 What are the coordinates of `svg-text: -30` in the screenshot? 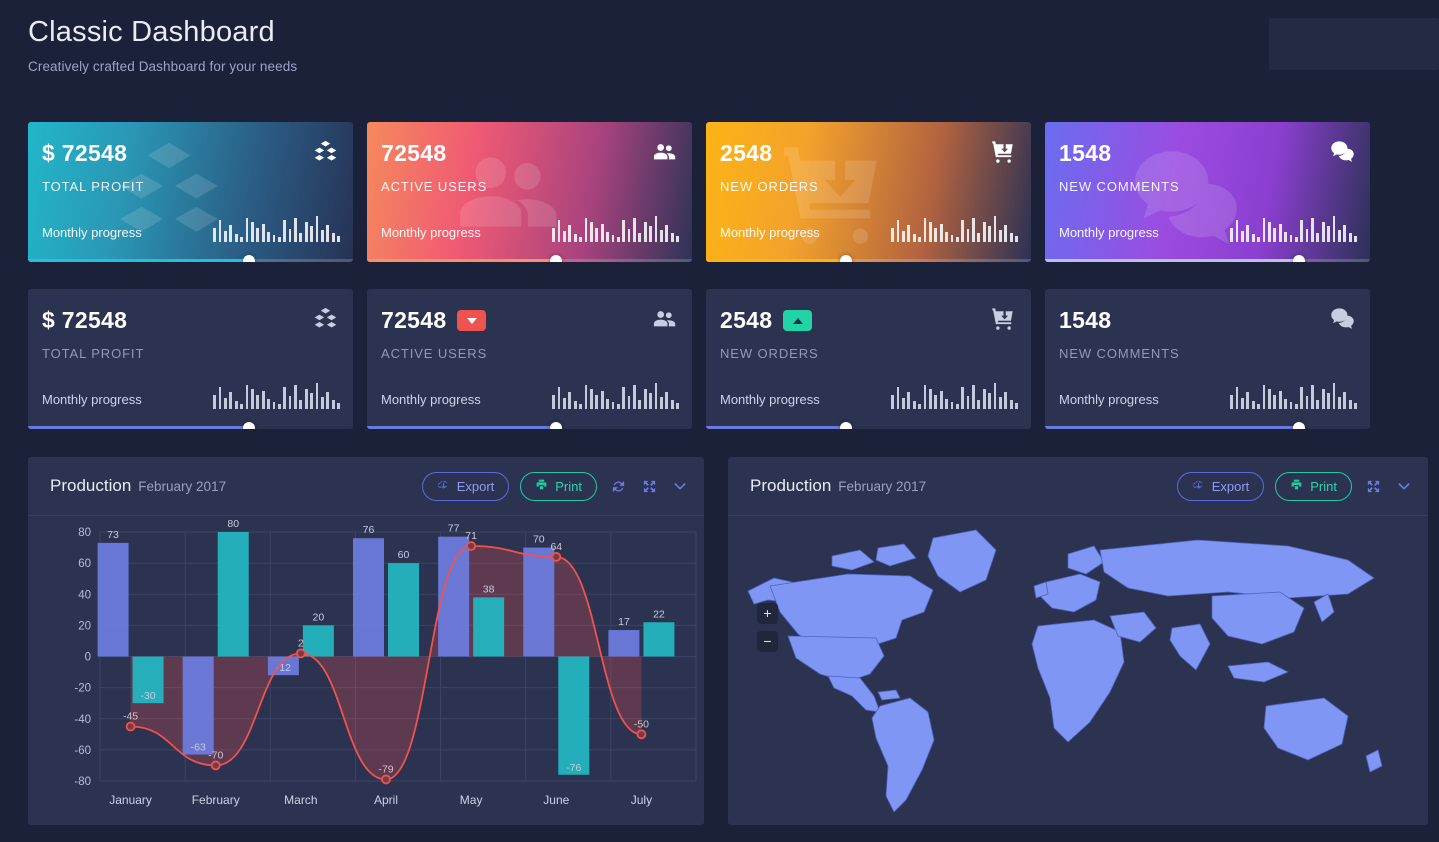 It's located at (147, 696).